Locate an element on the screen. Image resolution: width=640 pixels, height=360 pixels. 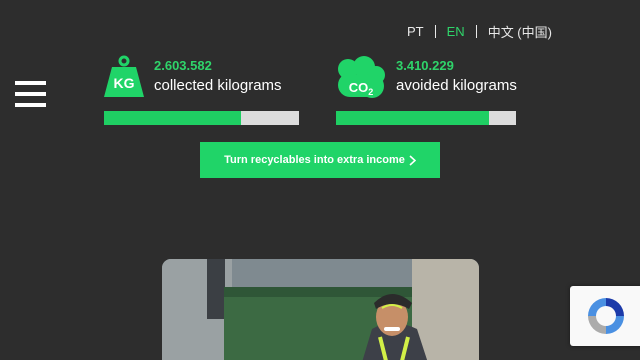
avoided-kg-value: 3.410.229 is located at coordinates (425, 65).